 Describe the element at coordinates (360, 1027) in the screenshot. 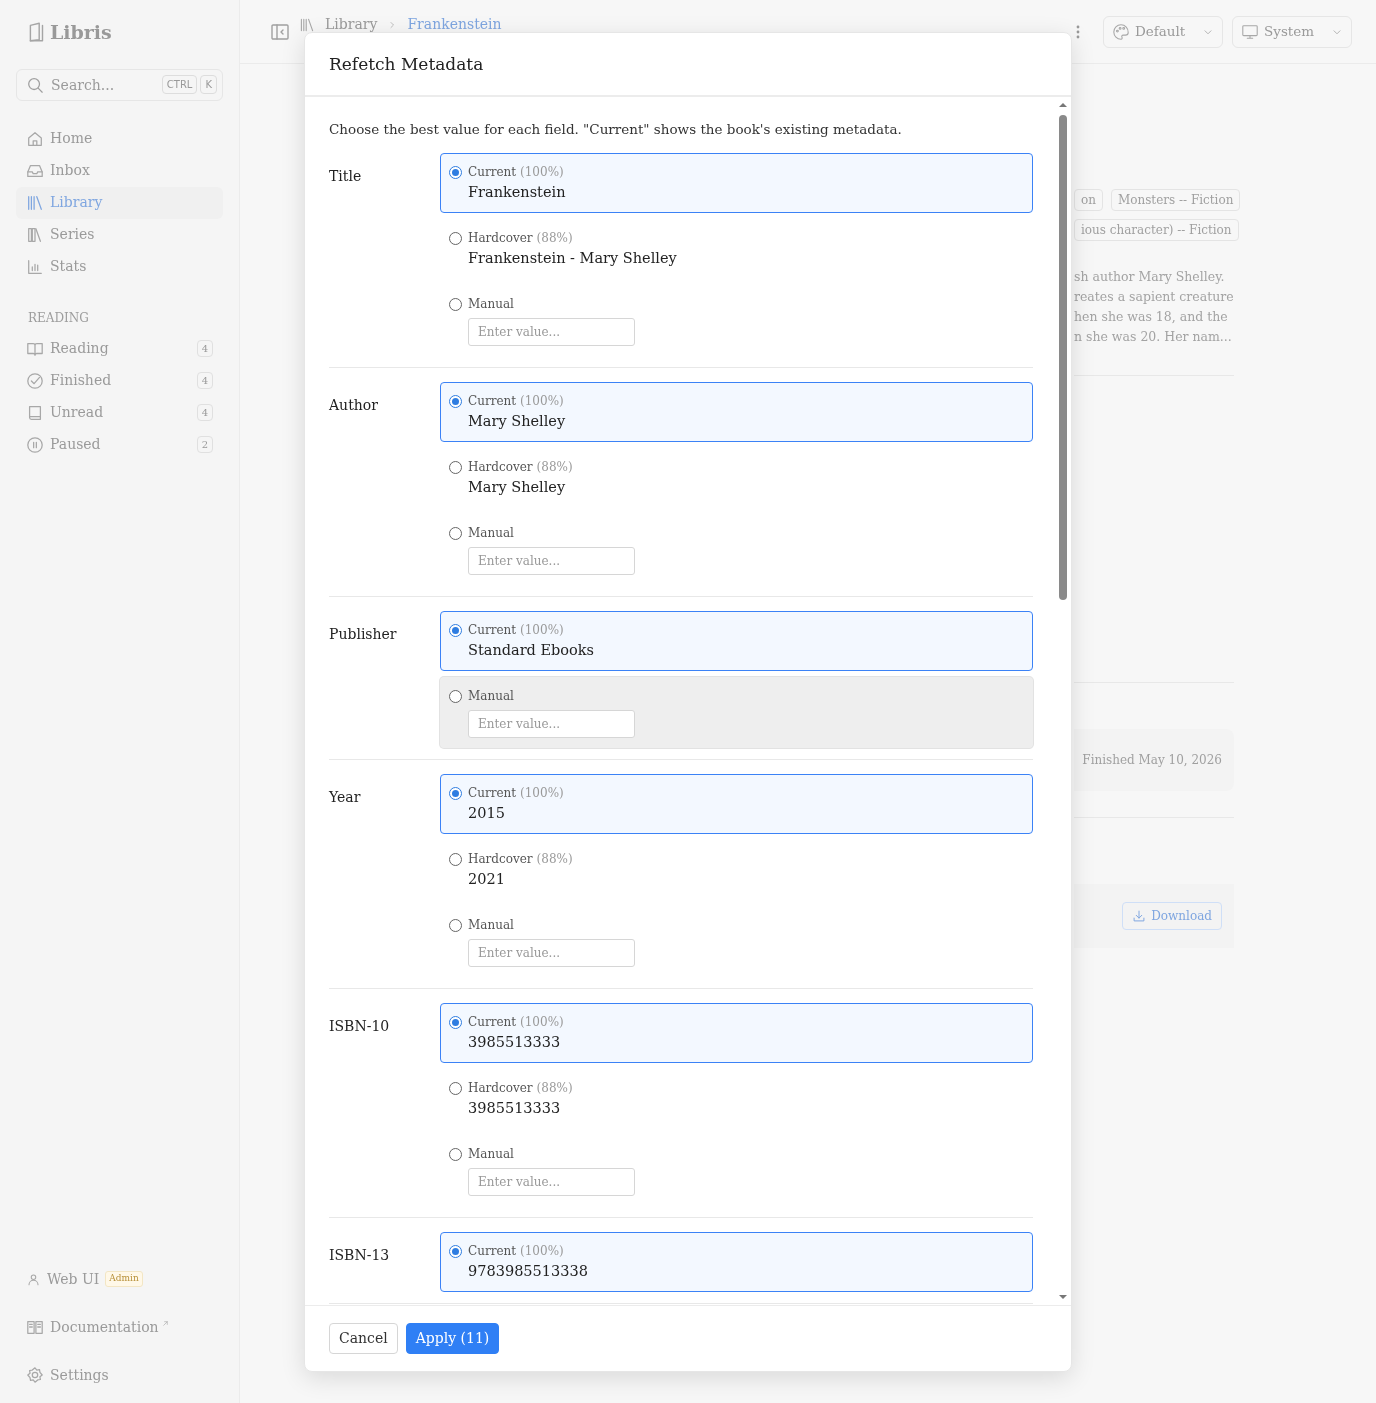

I see `field-label: ISBN-10` at that location.